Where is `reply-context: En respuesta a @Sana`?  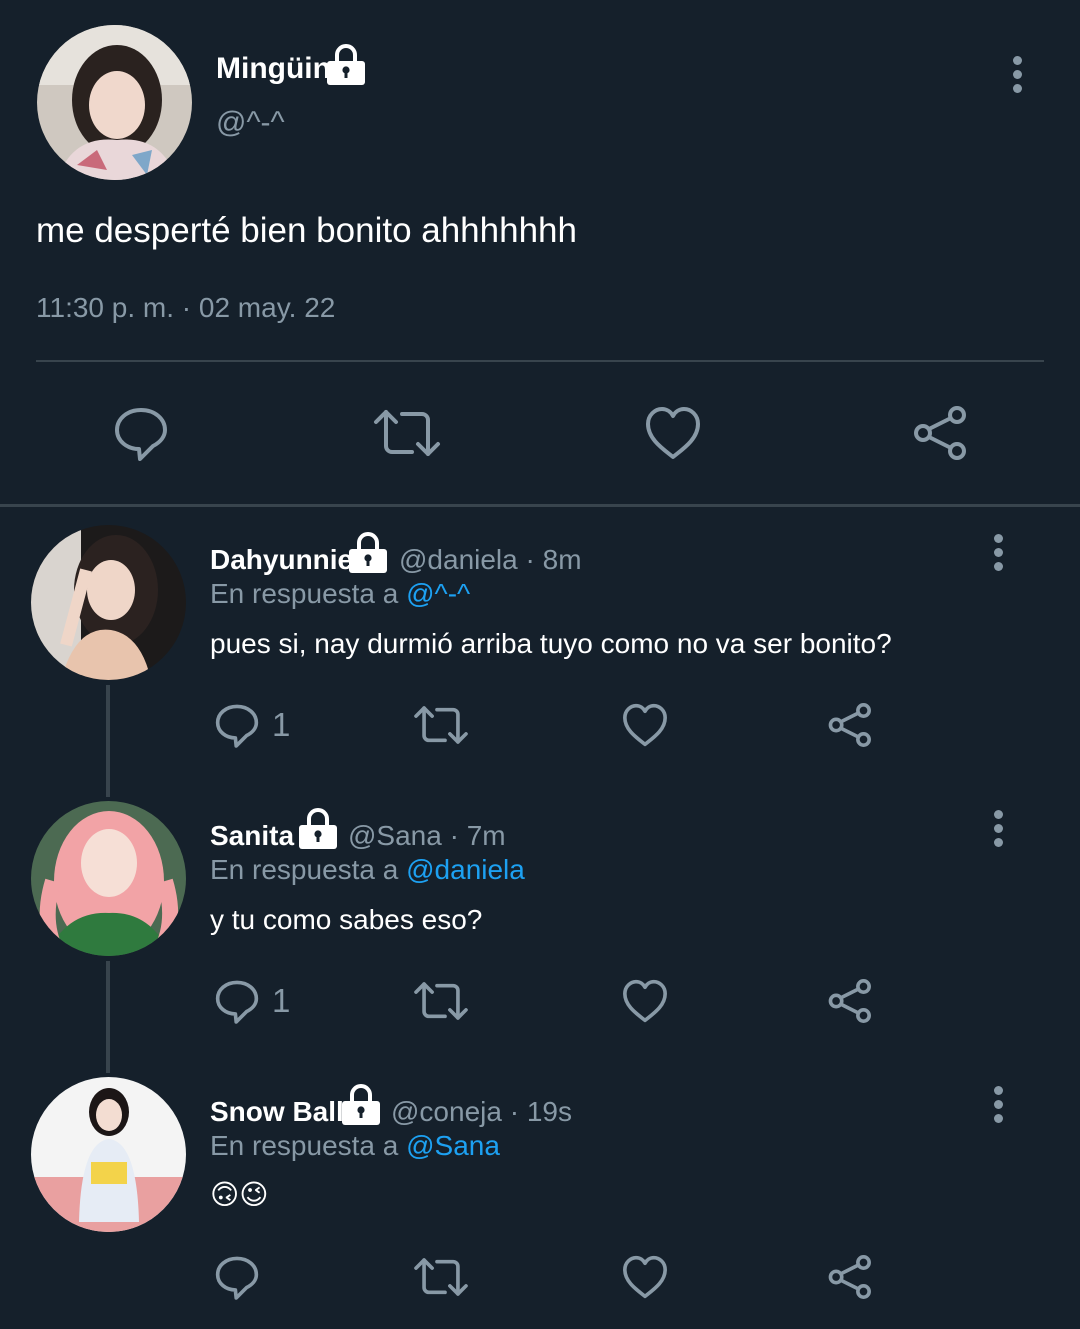 reply-context: En respuesta a @Sana is located at coordinates (355, 1146).